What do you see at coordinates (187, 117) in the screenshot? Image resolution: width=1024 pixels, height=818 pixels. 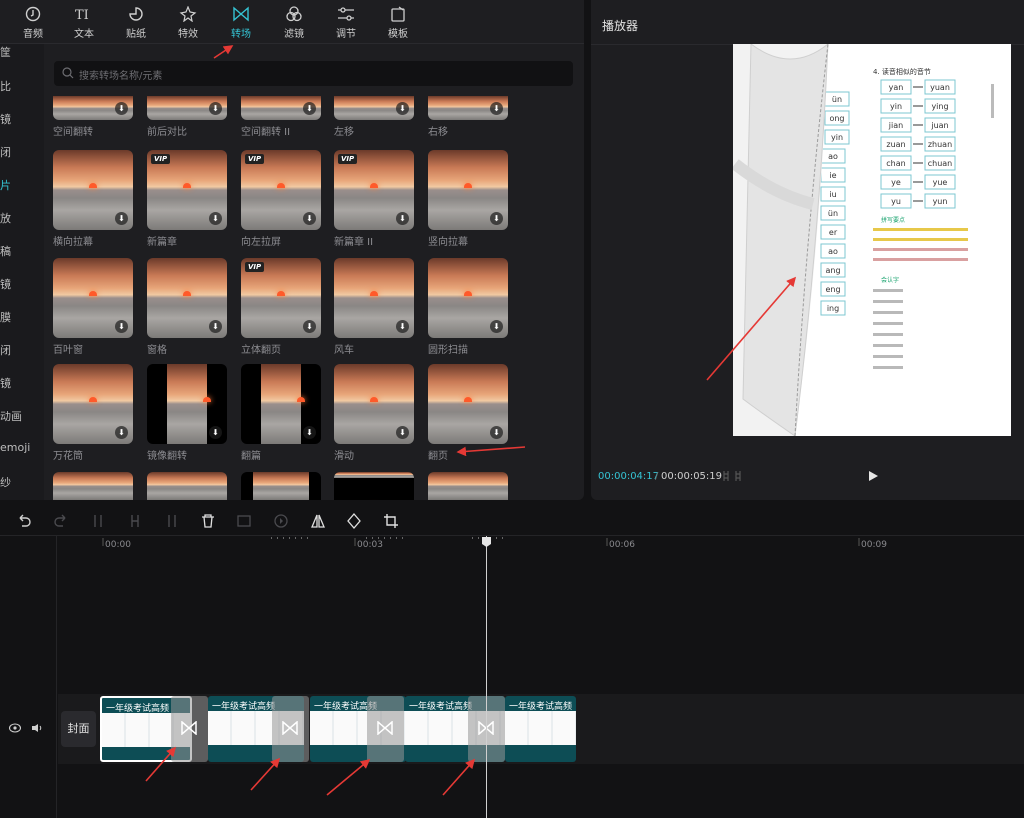 I see `transition-card: ⬇ 前后对比` at bounding box center [187, 117].